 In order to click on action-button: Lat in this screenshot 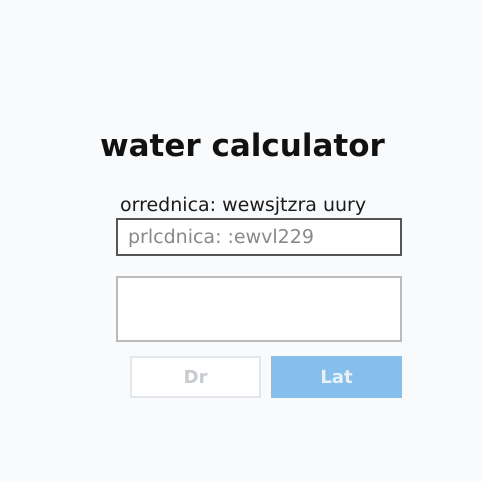, I will do `click(336, 377)`.